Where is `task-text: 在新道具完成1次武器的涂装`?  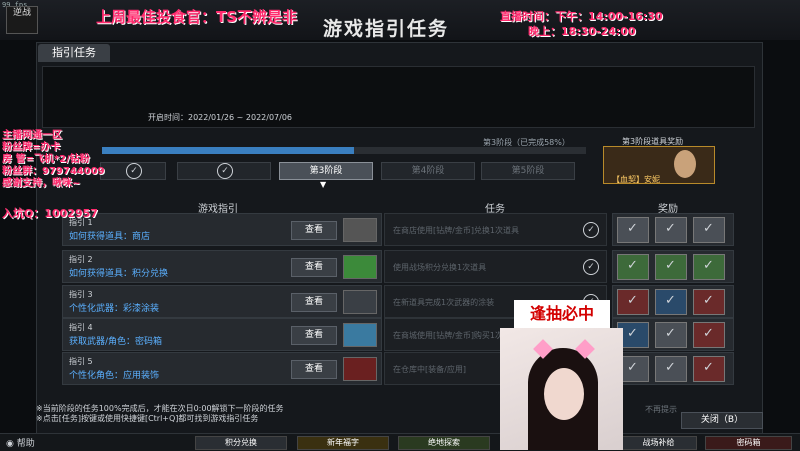 task-text: 在新道具完成1次武器的涂装 is located at coordinates (444, 302).